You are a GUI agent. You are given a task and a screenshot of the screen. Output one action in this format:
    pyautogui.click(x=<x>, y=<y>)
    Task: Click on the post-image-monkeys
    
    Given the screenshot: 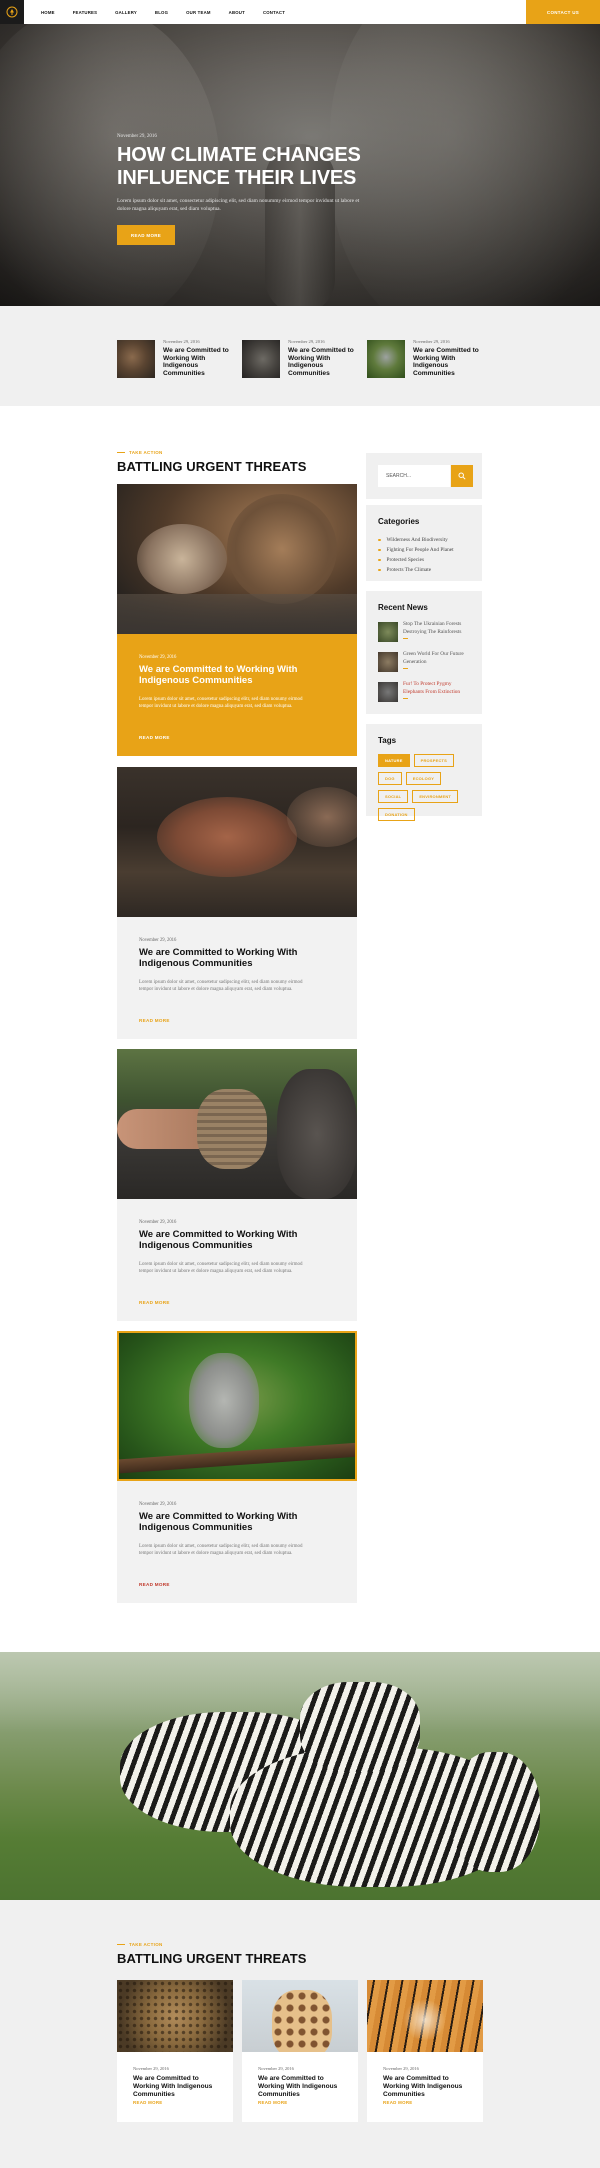 What is the action you would take?
    pyautogui.click(x=237, y=559)
    